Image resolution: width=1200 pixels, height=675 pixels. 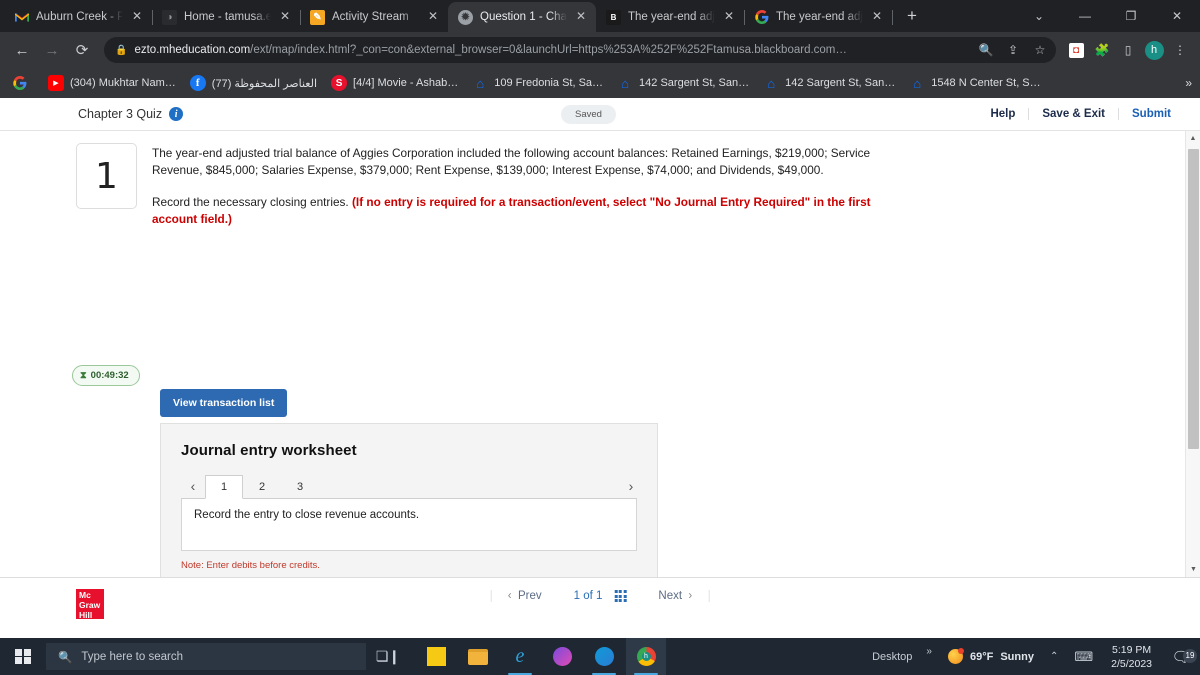 I want to click on close-window-icon: ✕, so click(x=1177, y=16).